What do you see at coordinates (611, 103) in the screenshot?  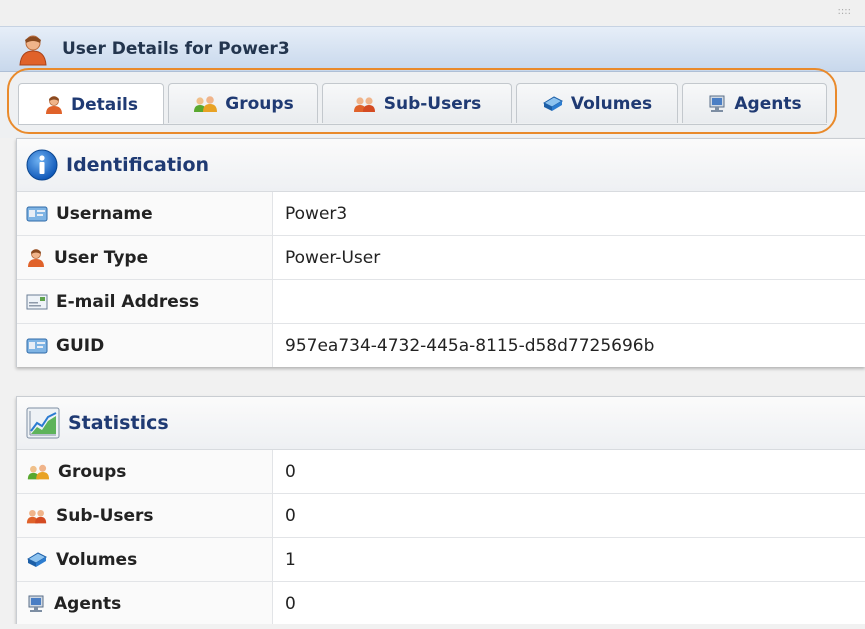 I see `tab-label: Volumes` at bounding box center [611, 103].